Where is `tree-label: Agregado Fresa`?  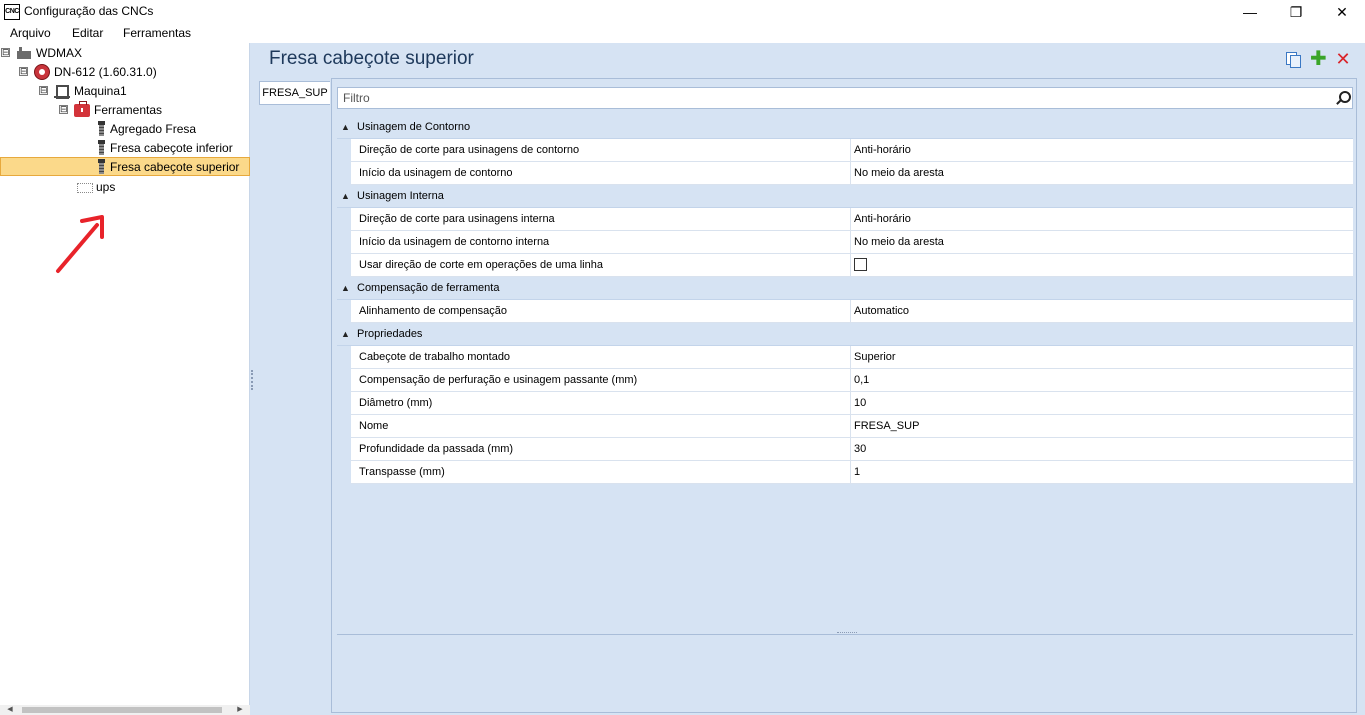
tree-label: Agregado Fresa is located at coordinates (153, 128).